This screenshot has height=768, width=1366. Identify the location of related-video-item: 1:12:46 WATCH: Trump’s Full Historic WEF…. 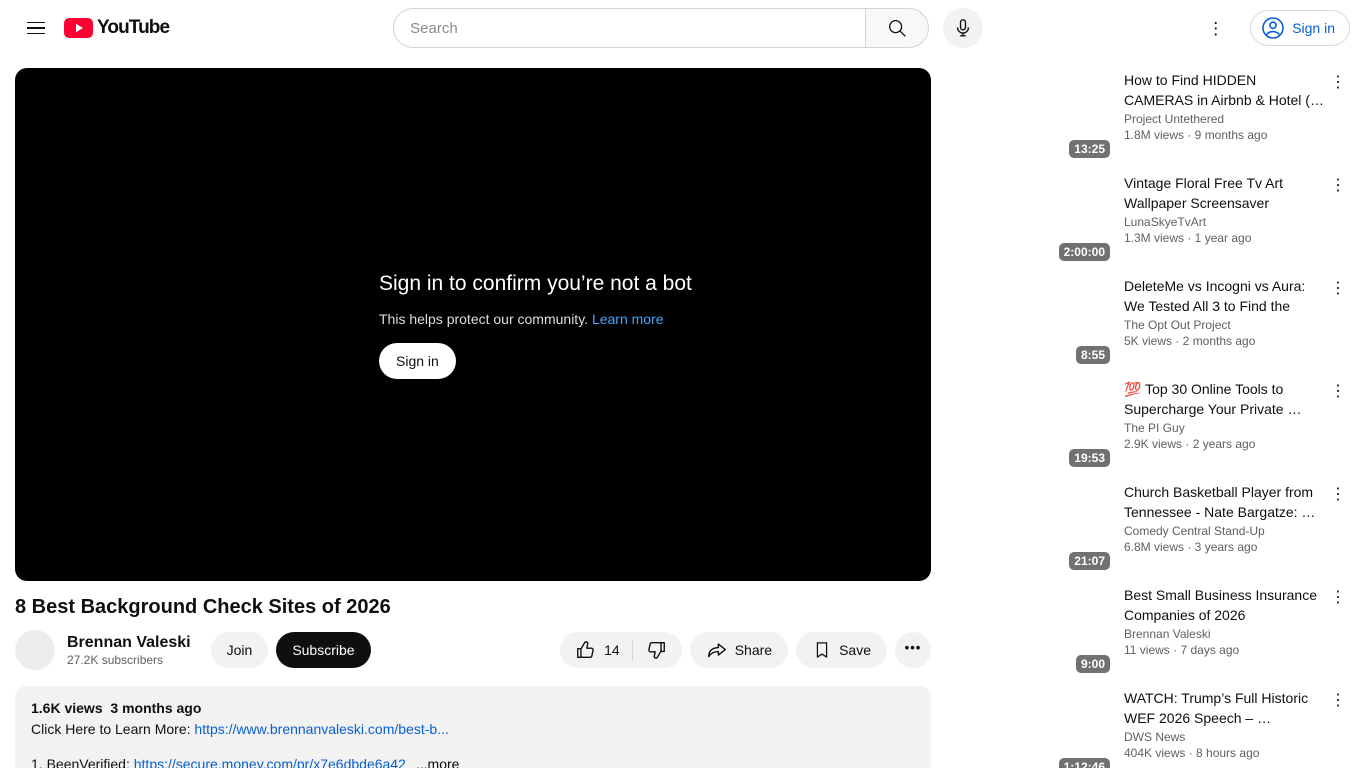
(1148, 727).